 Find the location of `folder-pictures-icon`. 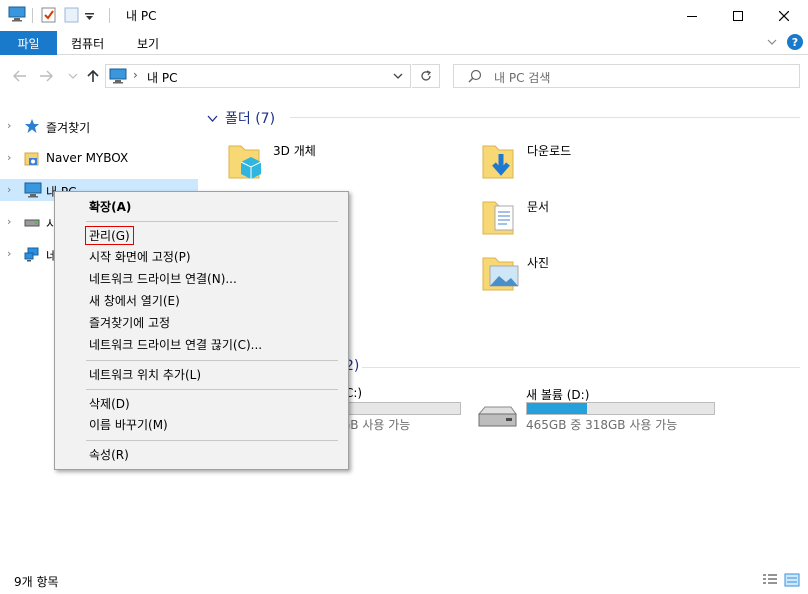

folder-pictures-icon is located at coordinates (501, 274).